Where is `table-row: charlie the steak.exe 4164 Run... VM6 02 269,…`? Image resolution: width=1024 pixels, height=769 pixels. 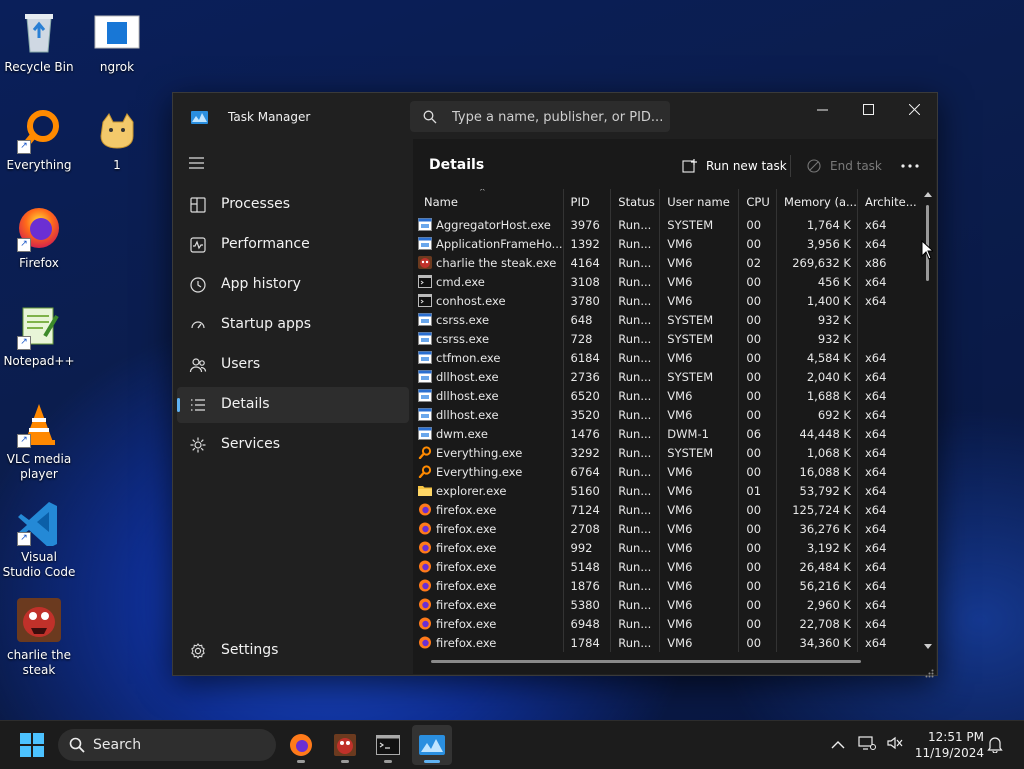
table-row: charlie the steak.exe 4164 Run... VM6 02 269,… is located at coordinates (666, 262).